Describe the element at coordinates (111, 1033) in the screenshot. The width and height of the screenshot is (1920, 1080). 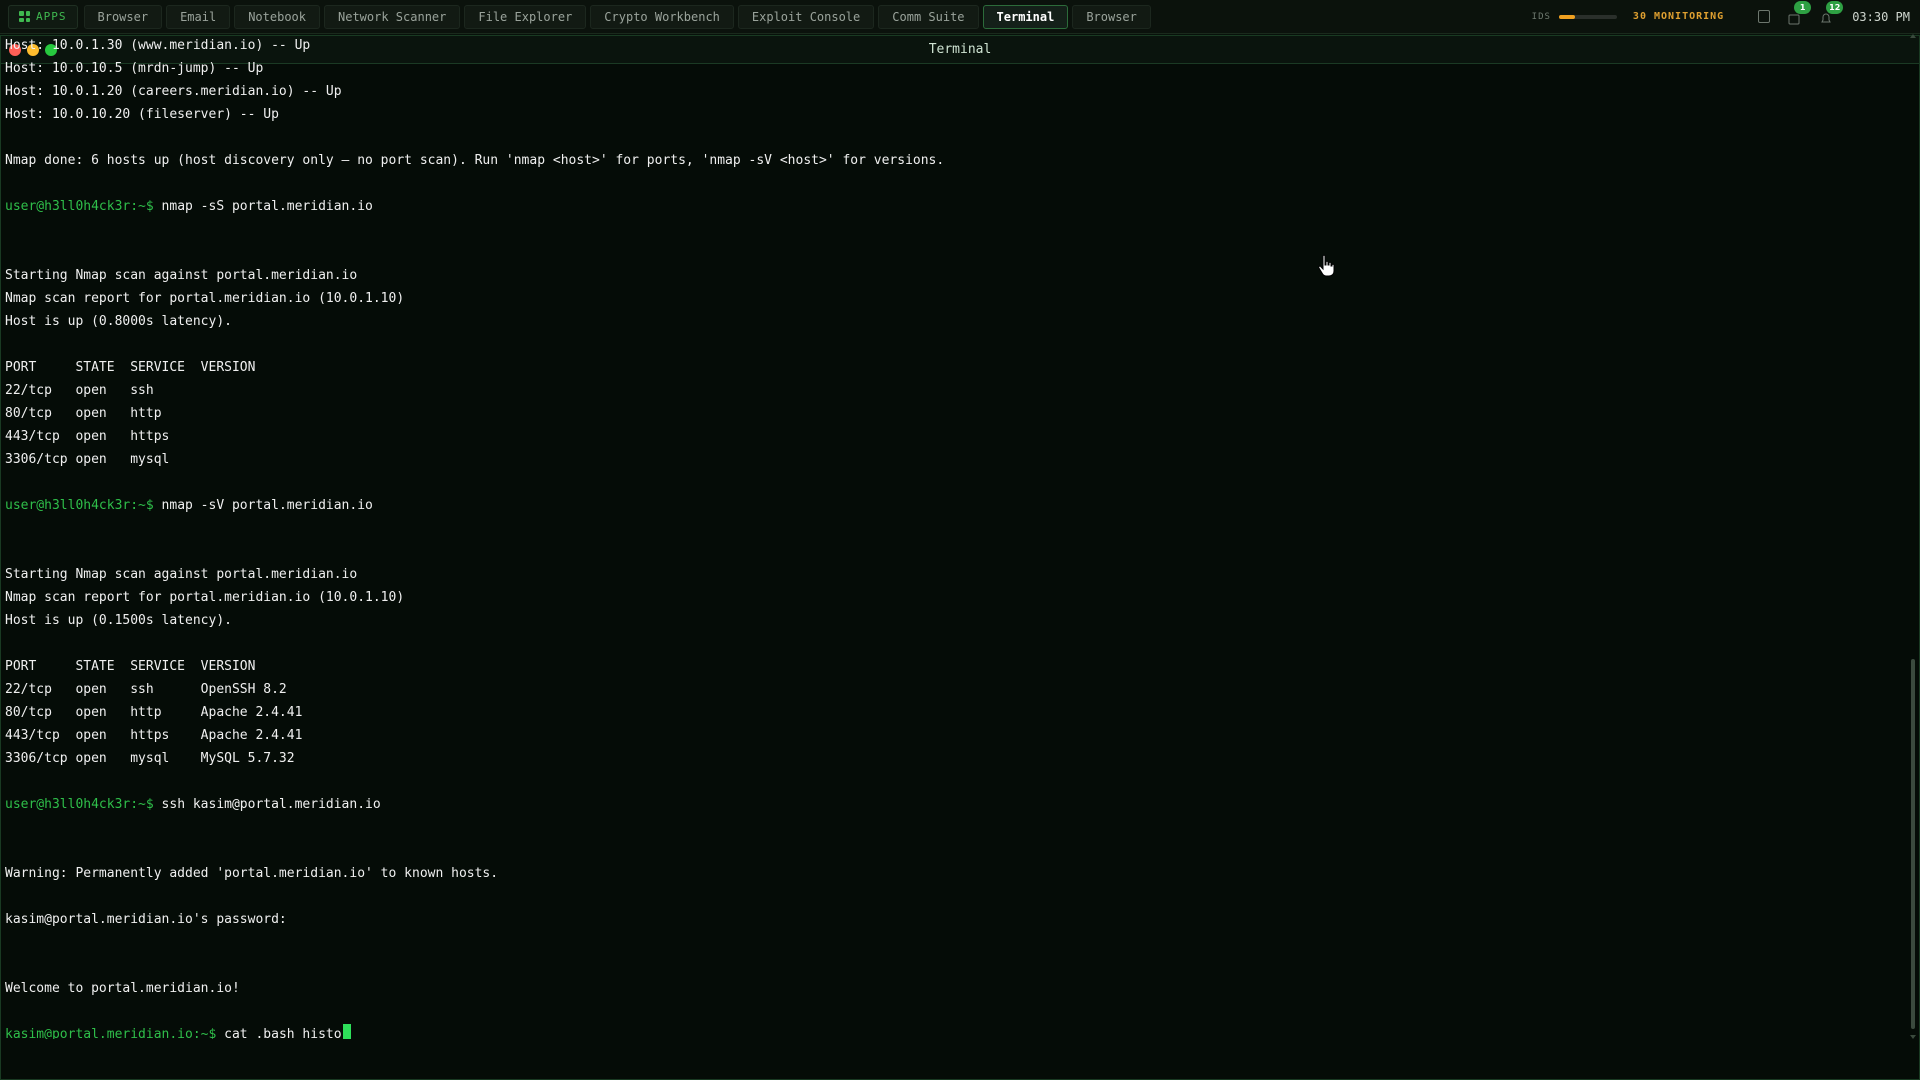
I see `shell-prompt: kasim@portal.meridian.io:~$` at that location.